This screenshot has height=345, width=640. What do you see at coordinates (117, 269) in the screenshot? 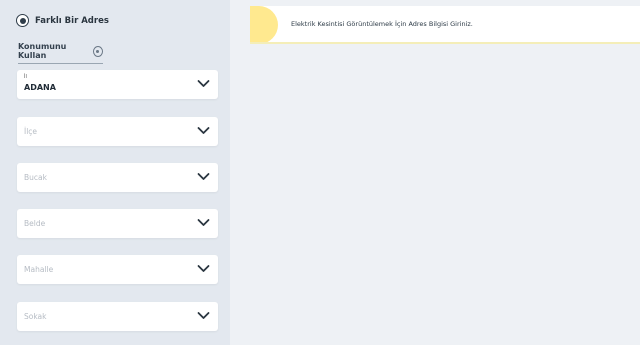
I see `mahalle-select: Mahalle` at bounding box center [117, 269].